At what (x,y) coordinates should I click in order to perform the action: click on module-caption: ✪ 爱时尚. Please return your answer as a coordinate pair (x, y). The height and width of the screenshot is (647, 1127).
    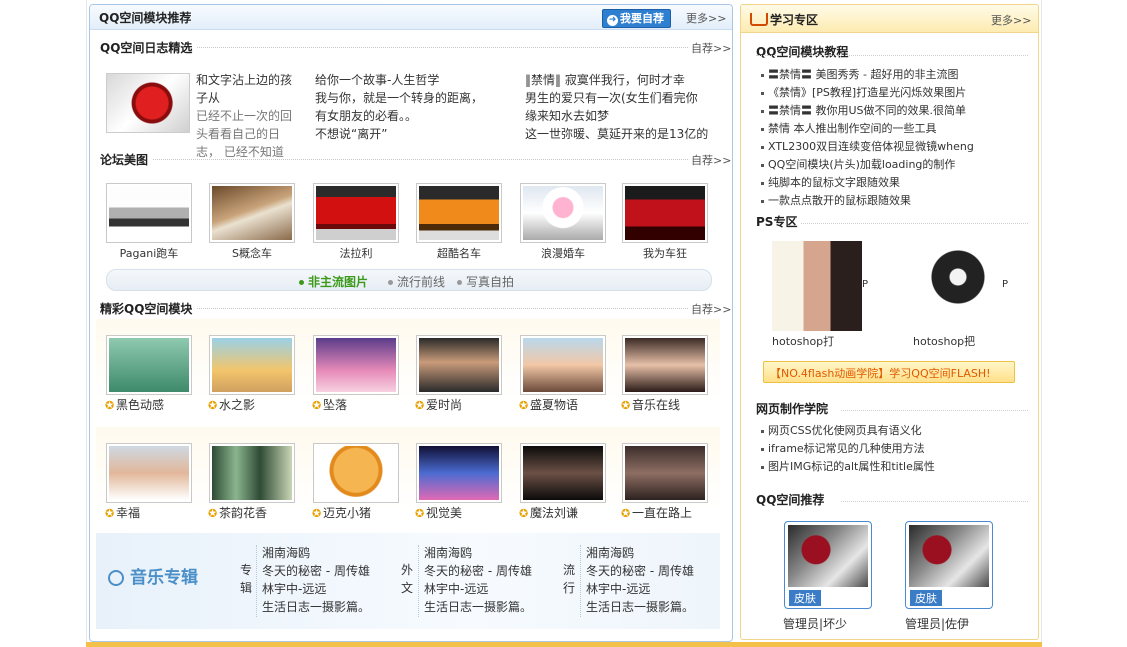
    Looking at the image, I should click on (438, 404).